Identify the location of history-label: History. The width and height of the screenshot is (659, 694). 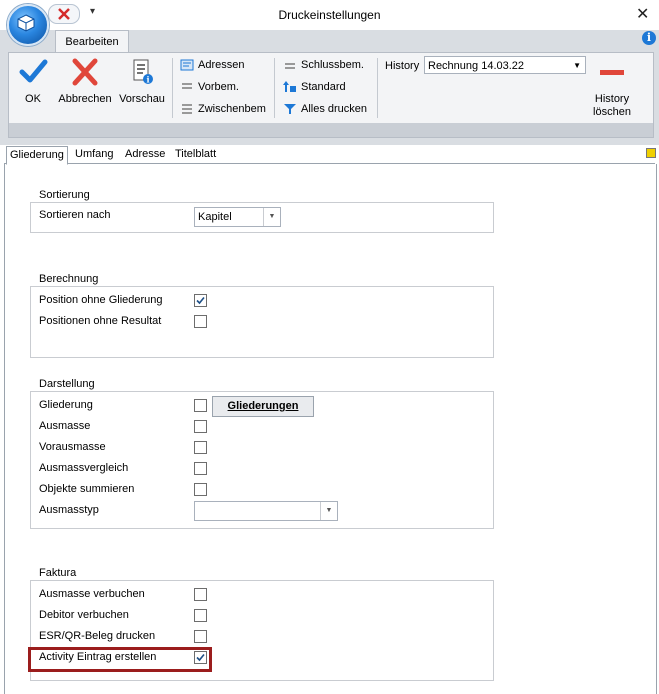
(402, 66).